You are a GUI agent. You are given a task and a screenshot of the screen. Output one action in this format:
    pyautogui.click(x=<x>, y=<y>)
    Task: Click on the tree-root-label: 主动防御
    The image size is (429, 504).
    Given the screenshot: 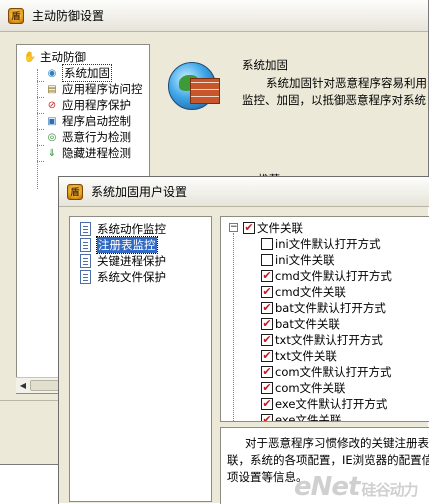 What is the action you would take?
    pyautogui.click(x=63, y=57)
    